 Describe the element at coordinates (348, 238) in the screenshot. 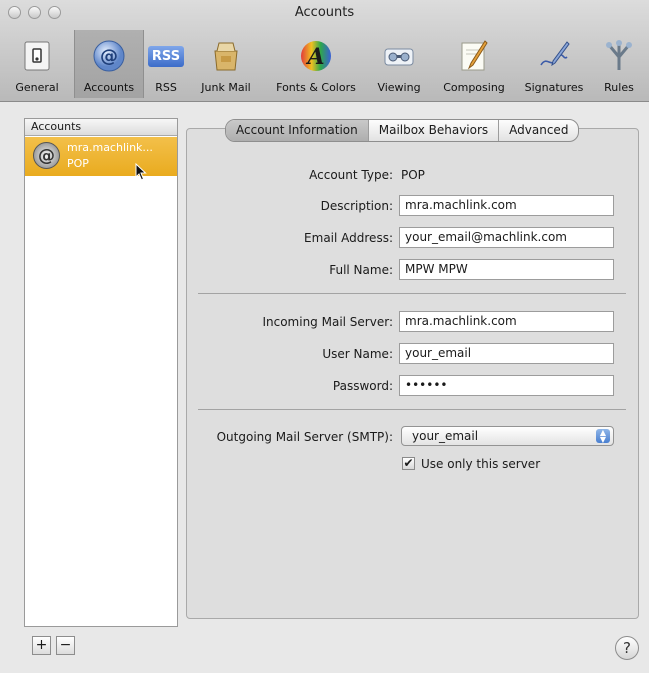

I see `email-address-label: Email Address:` at that location.